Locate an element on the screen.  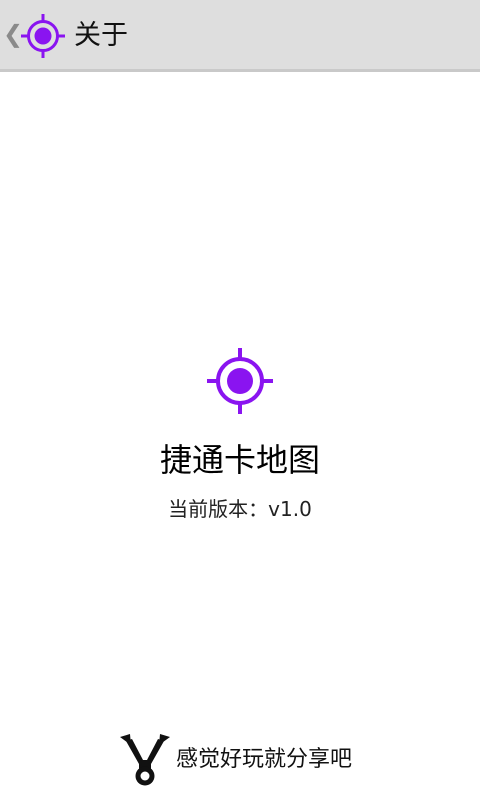
page-title: 关于 is located at coordinates (101, 35).